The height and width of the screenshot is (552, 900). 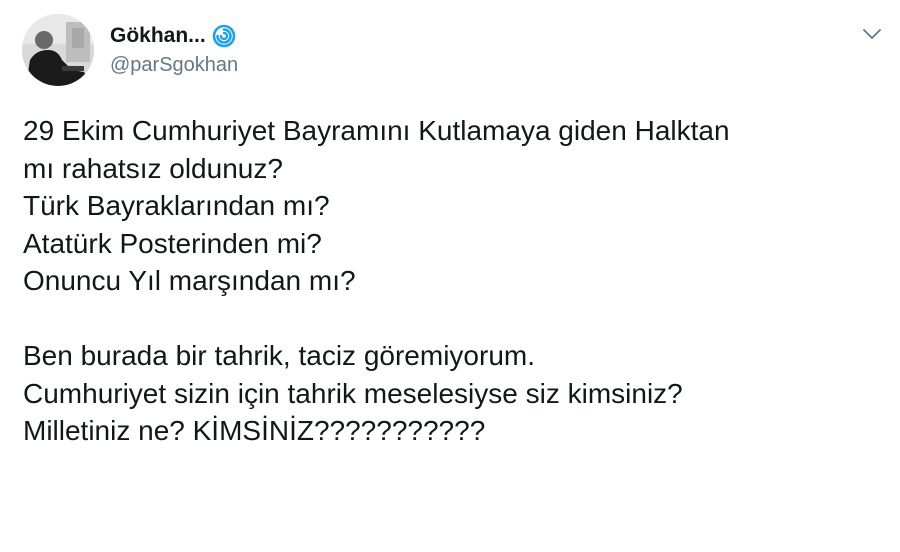 What do you see at coordinates (153, 168) in the screenshot?
I see `tweet-line: mı rahatsız oldunuz?` at bounding box center [153, 168].